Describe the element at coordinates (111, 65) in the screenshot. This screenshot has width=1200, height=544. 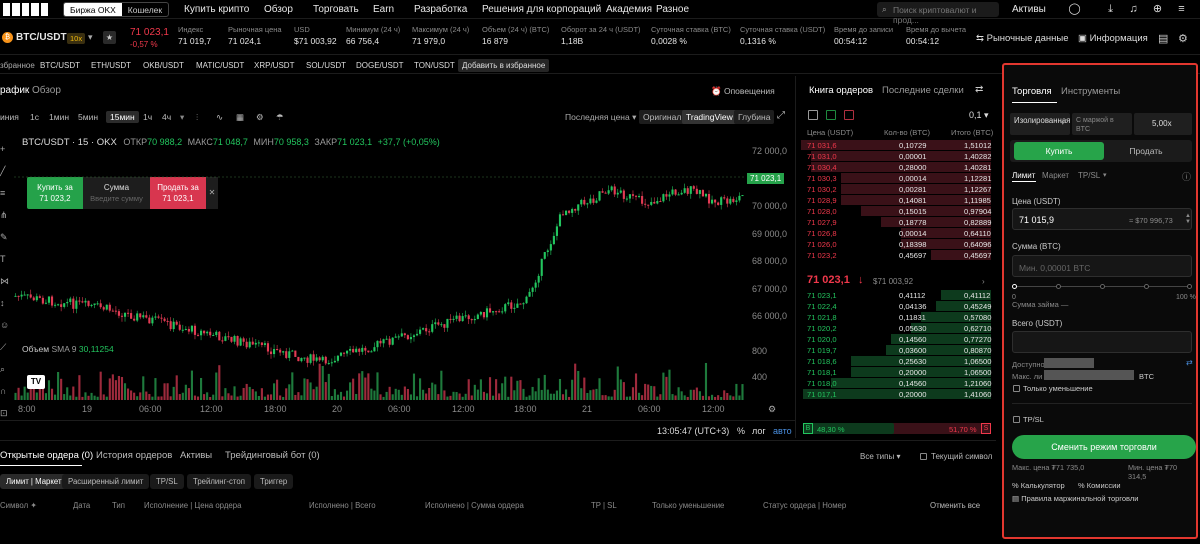
I see `fav-item: ETH/USDT` at that location.